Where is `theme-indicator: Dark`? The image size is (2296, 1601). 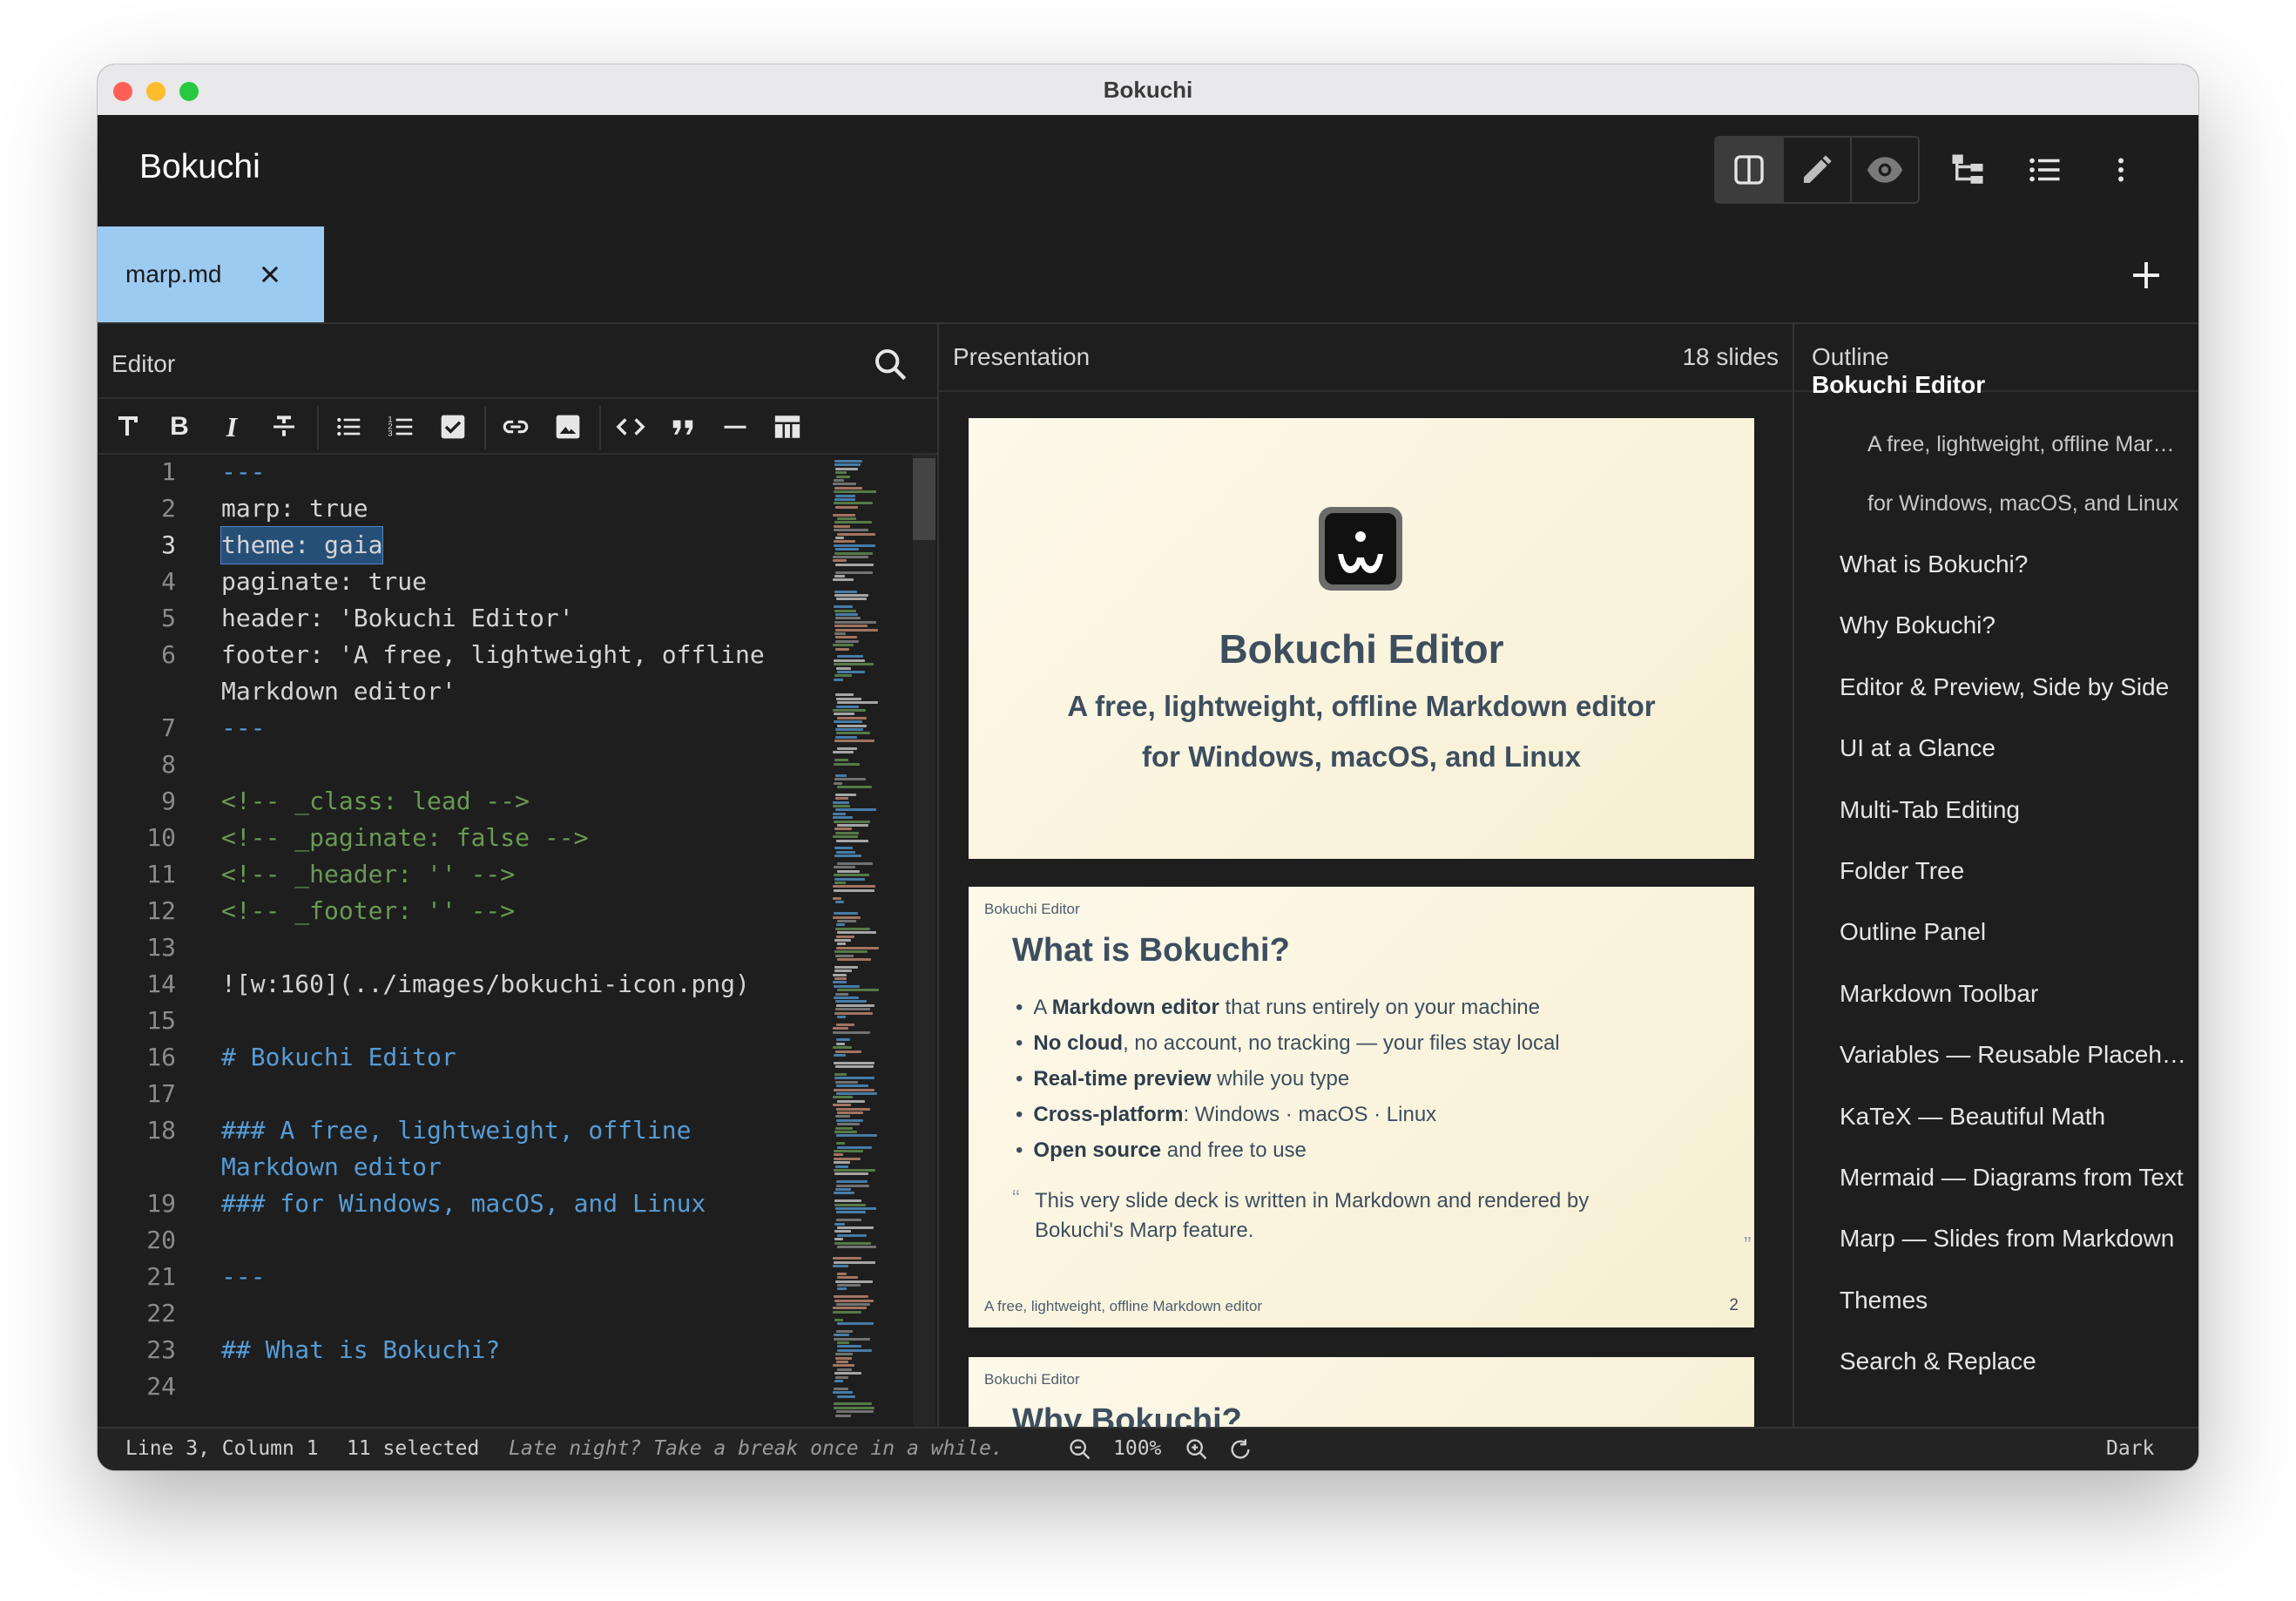
theme-indicator: Dark is located at coordinates (2130, 1448).